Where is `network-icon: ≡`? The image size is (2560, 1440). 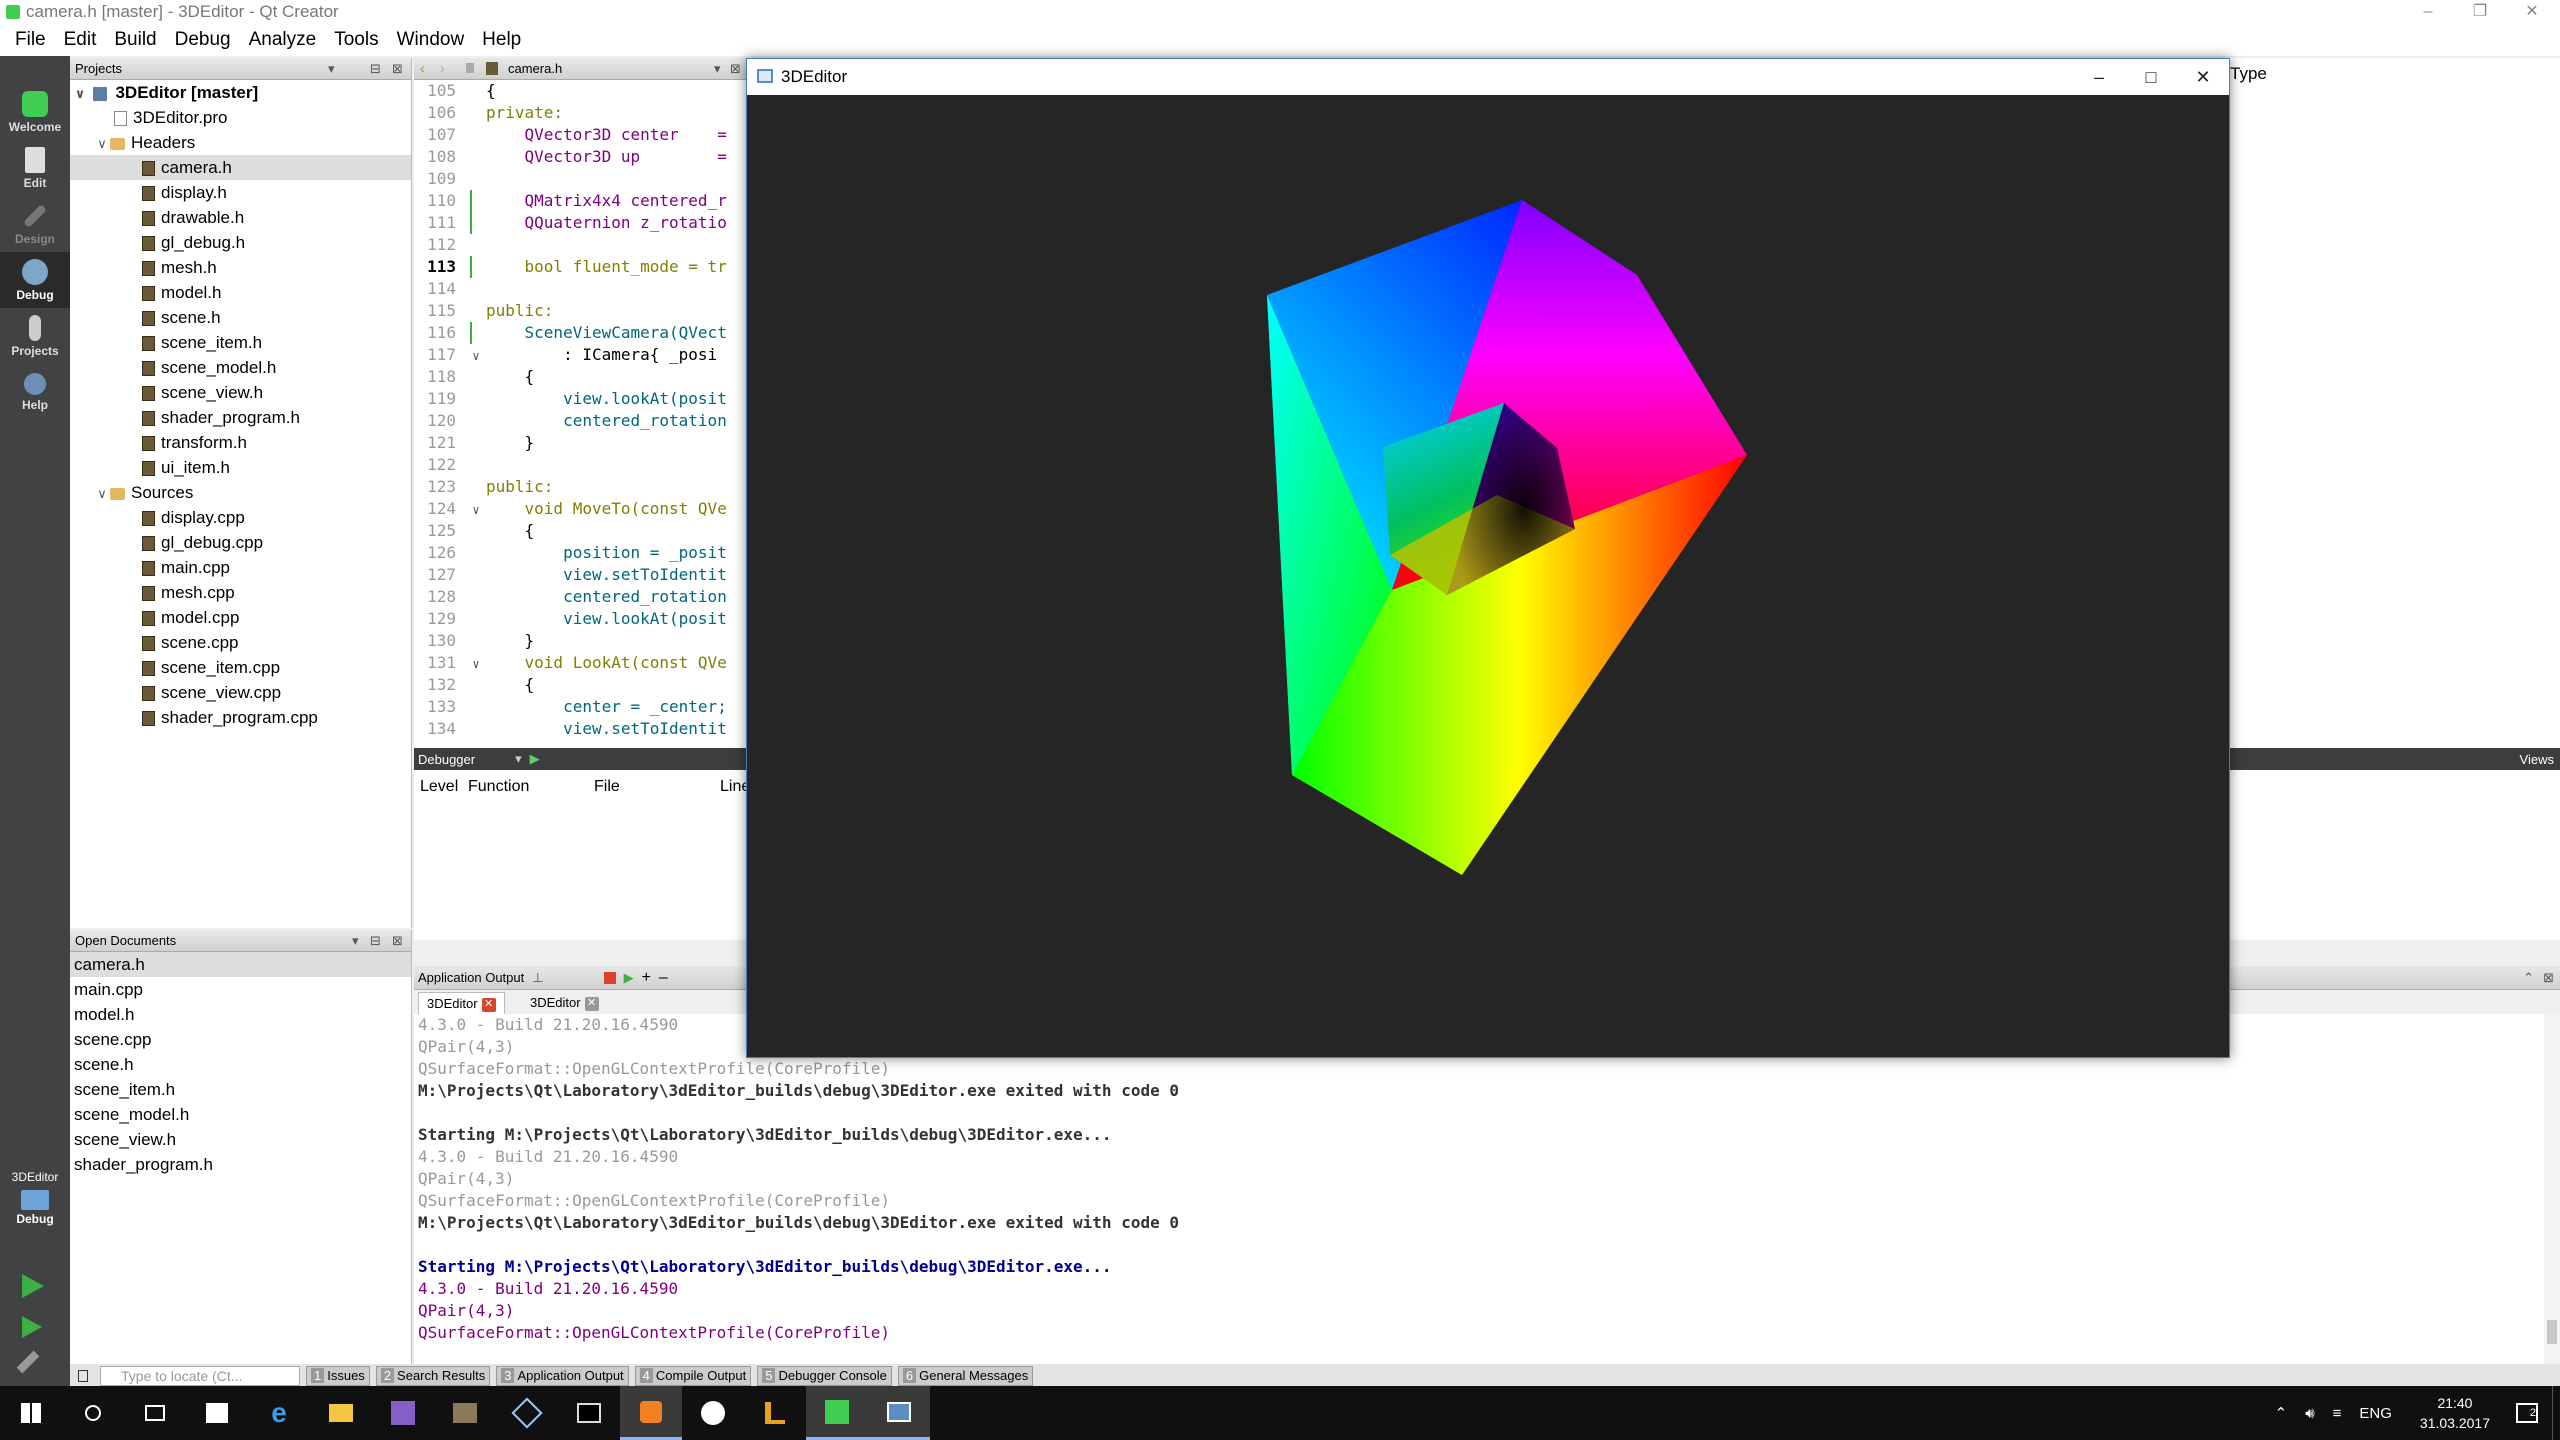
network-icon: ≡ is located at coordinates (2337, 1413).